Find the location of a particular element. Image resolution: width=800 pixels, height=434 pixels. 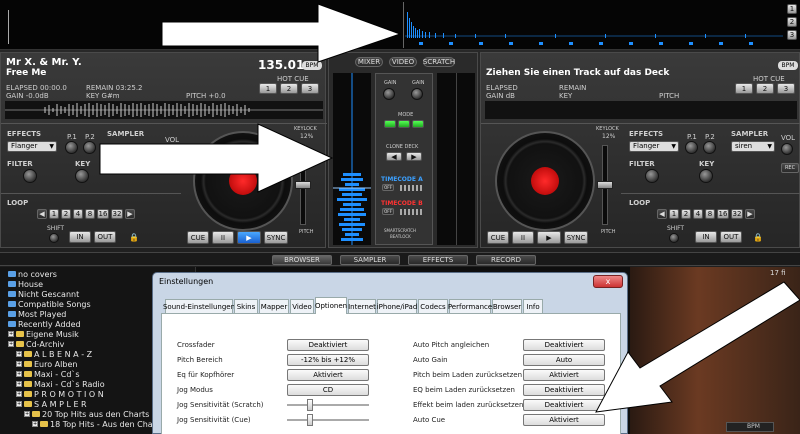

arrow-bottom-right is located at coordinates (697, 347).